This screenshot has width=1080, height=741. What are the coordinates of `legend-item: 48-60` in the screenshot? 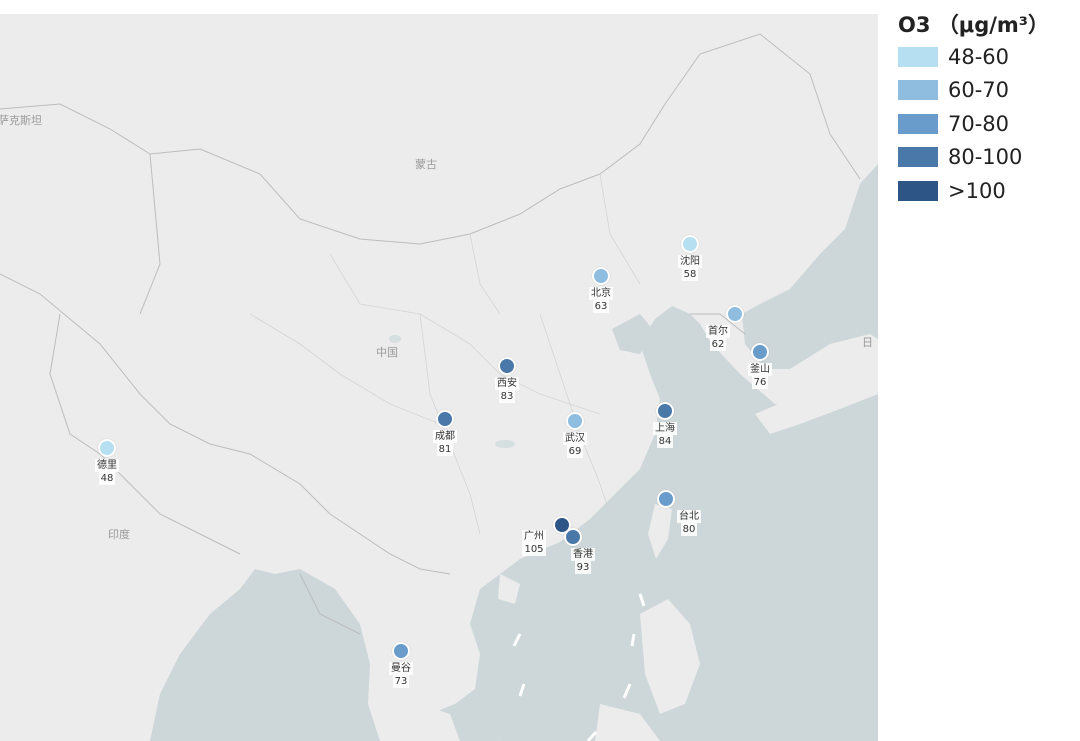 It's located at (988, 57).